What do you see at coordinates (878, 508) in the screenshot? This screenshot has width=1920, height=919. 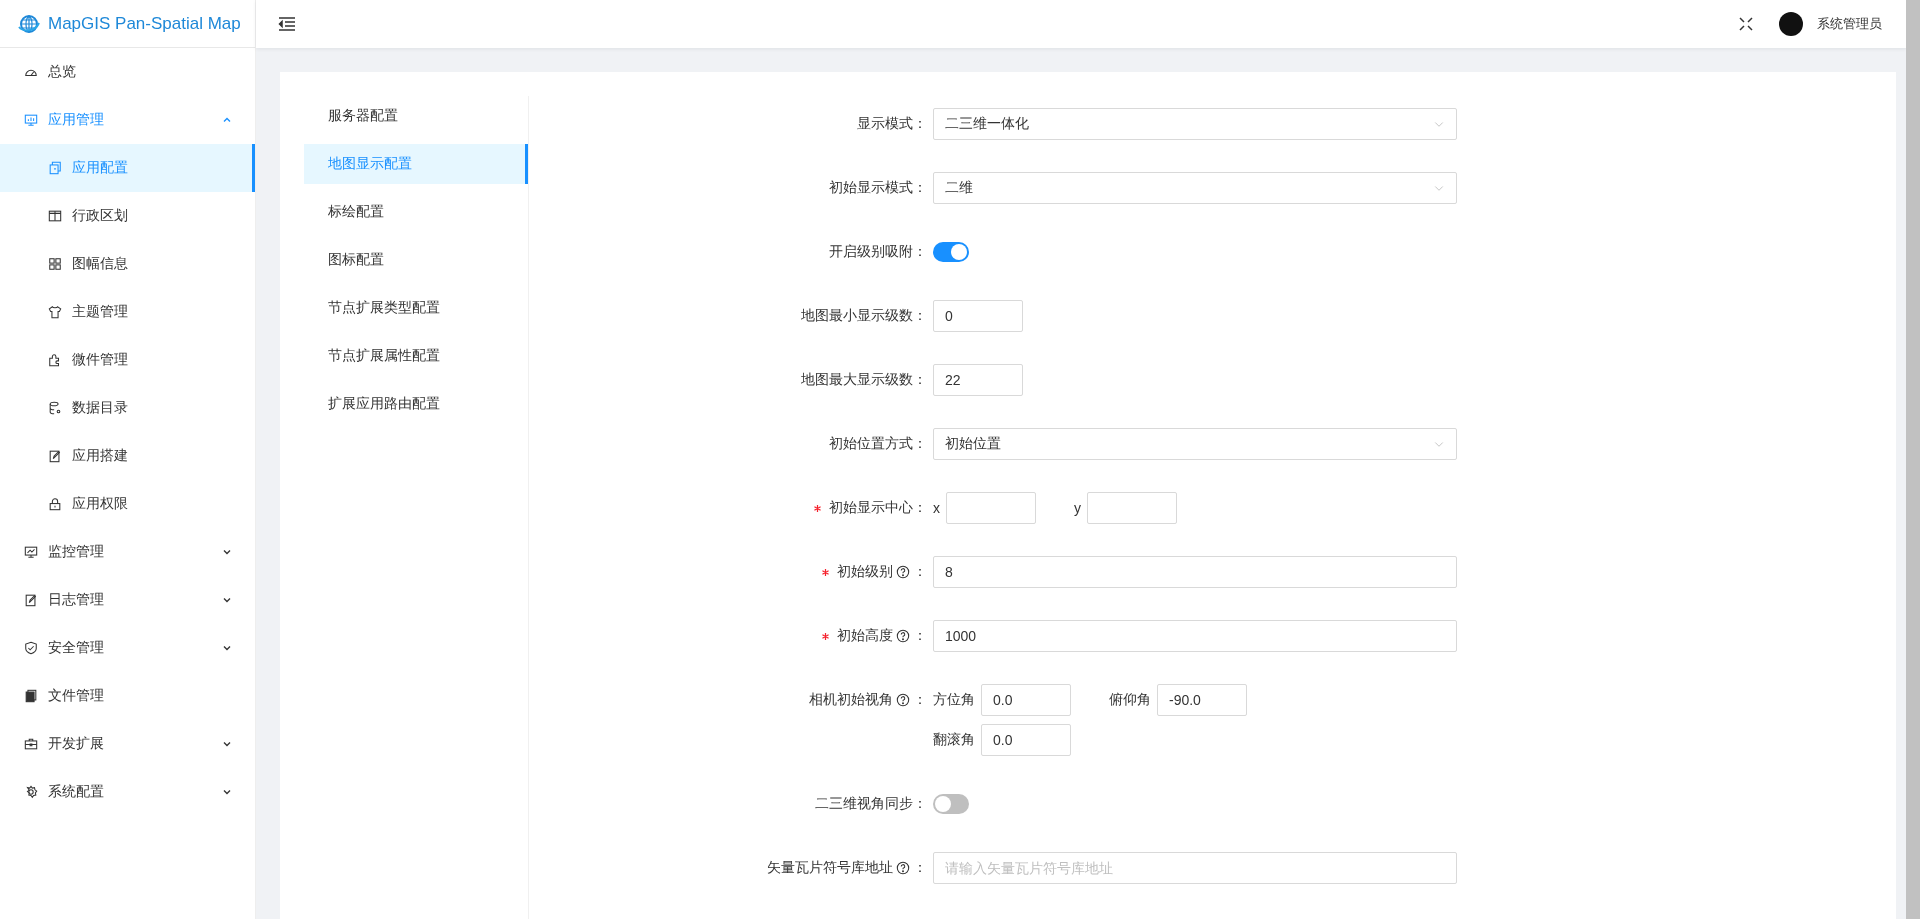 I see `field-label: 初始显示中心：` at bounding box center [878, 508].